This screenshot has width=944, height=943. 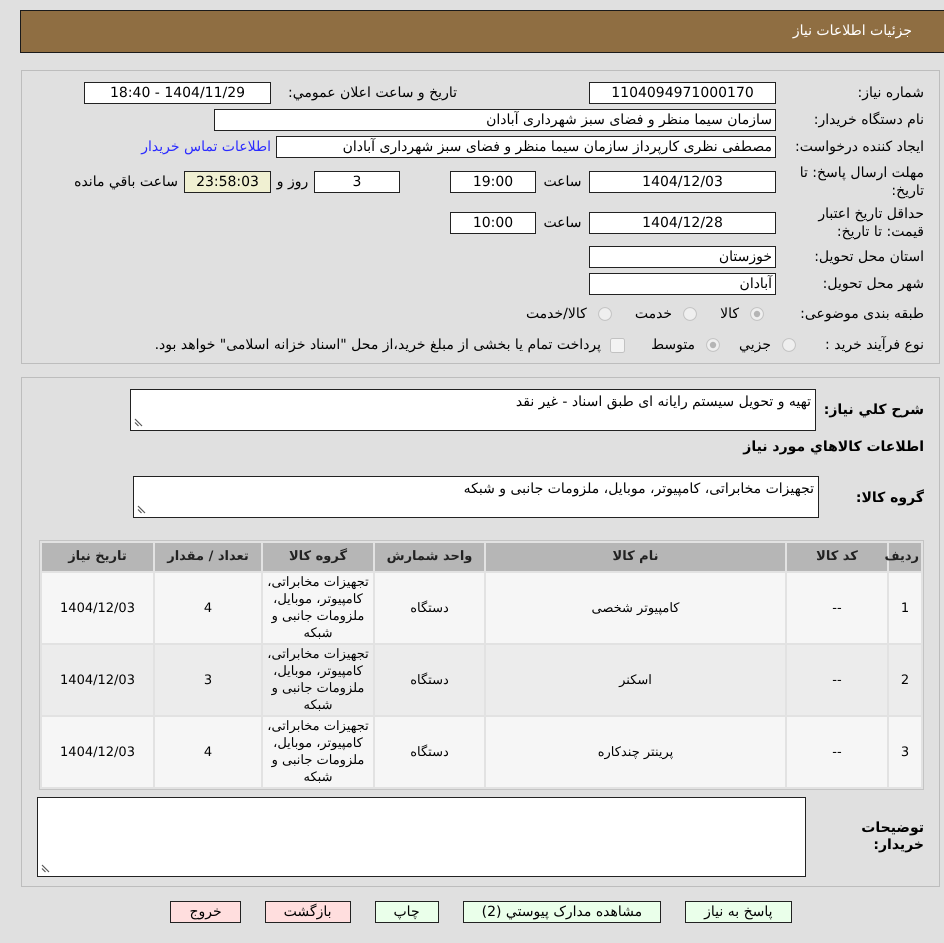 I want to click on field-label: ساعت باقي مانده, so click(x=126, y=182).